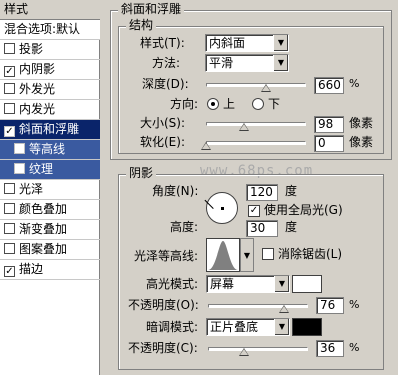 The height and width of the screenshot is (375, 398). What do you see at coordinates (151, 9) in the screenshot?
I see `bevel-title: 斜面和浮雕` at bounding box center [151, 9].